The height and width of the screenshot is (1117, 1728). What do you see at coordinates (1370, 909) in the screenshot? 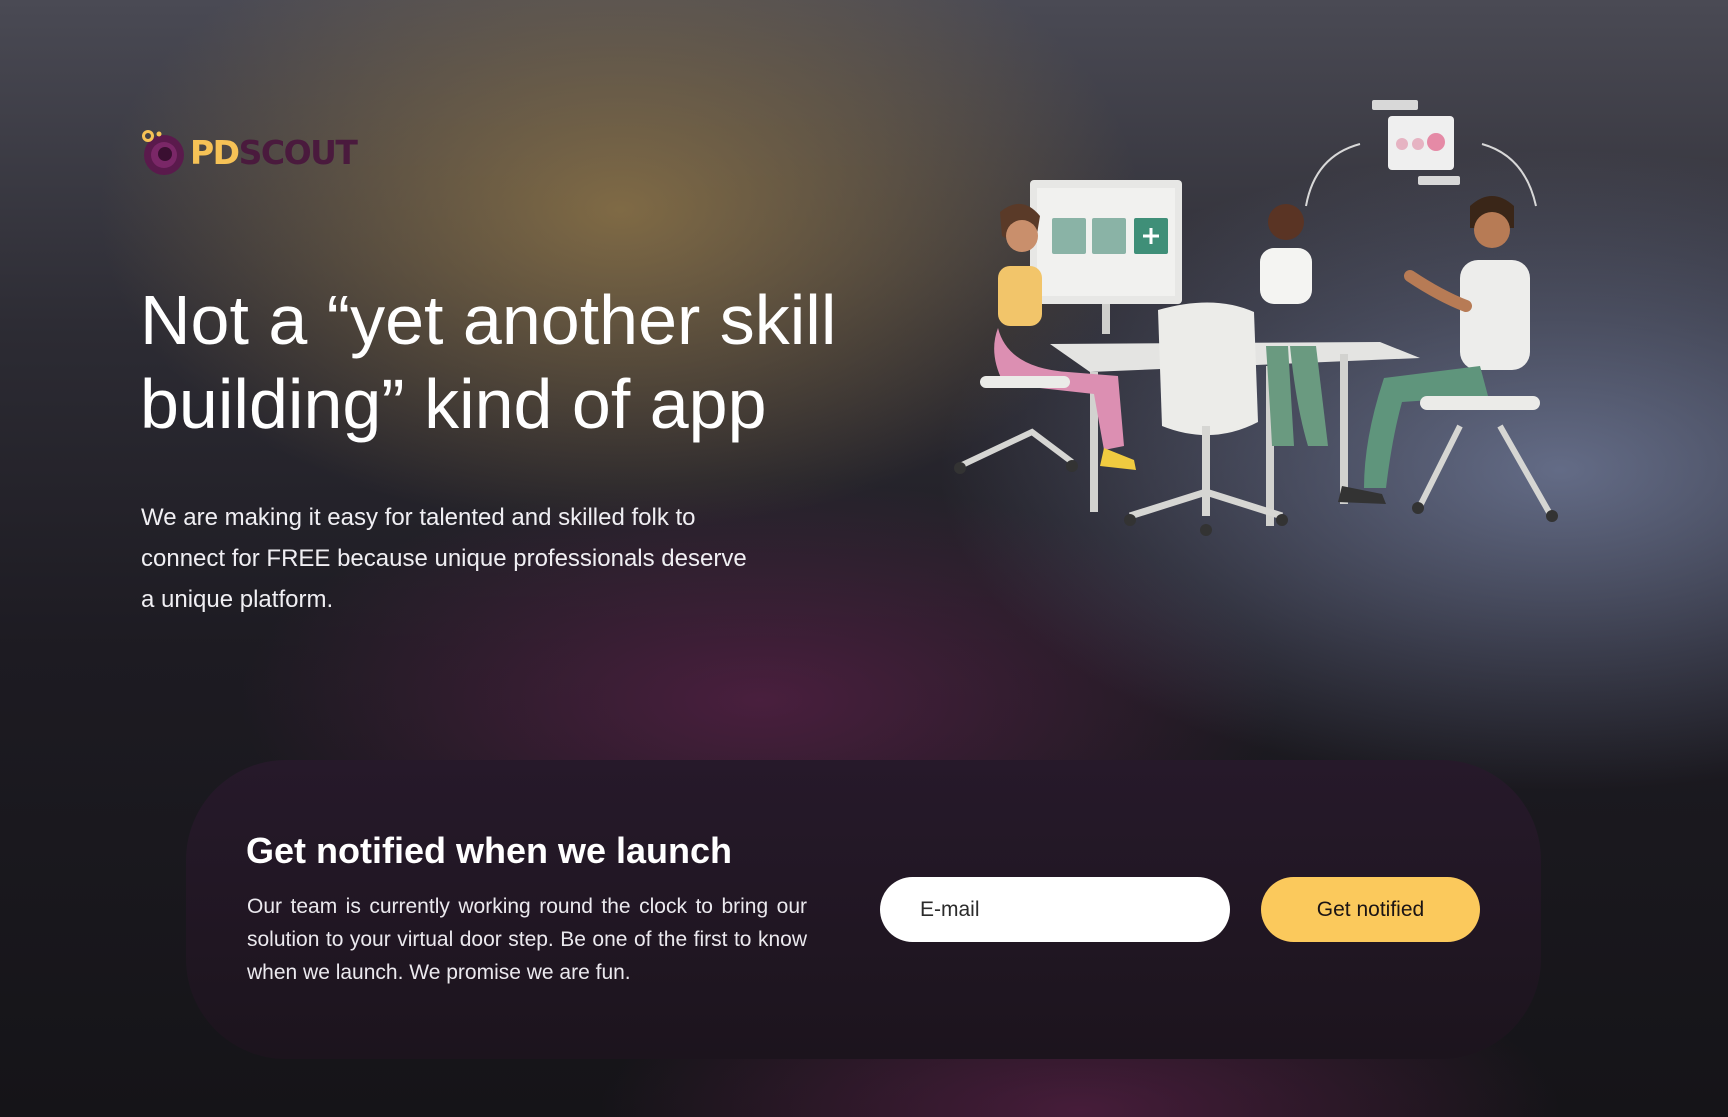
I see `get-notified-button: Get notified` at bounding box center [1370, 909].